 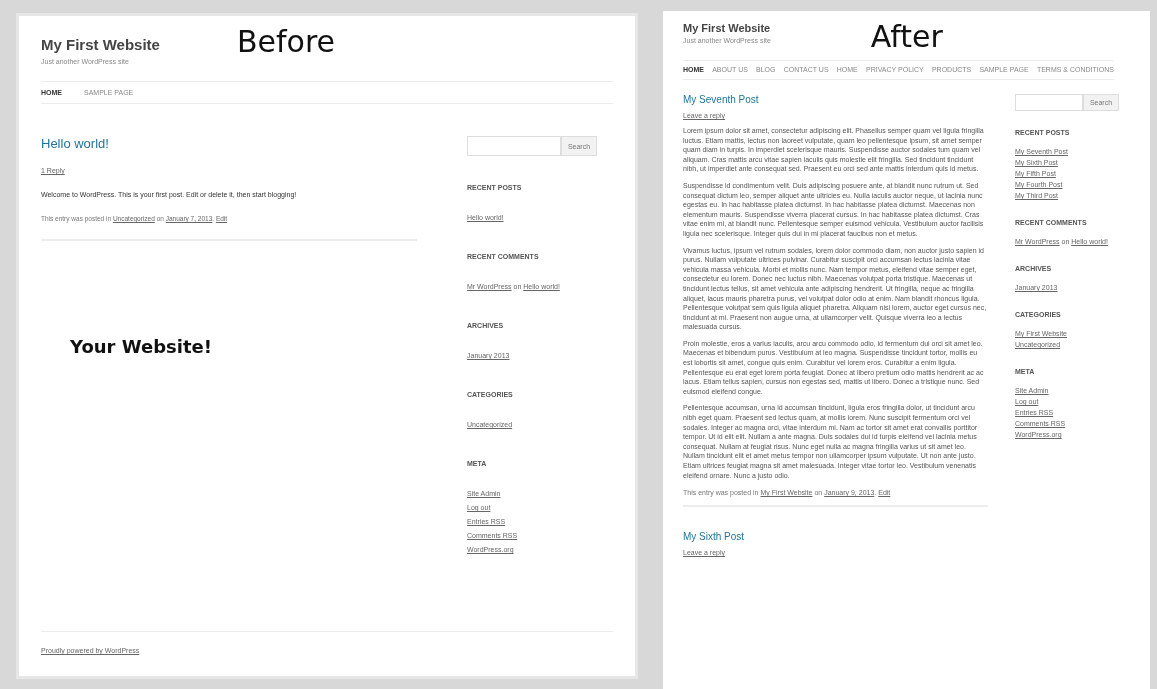 What do you see at coordinates (285, 41) in the screenshot?
I see `caption-text: Before` at bounding box center [285, 41].